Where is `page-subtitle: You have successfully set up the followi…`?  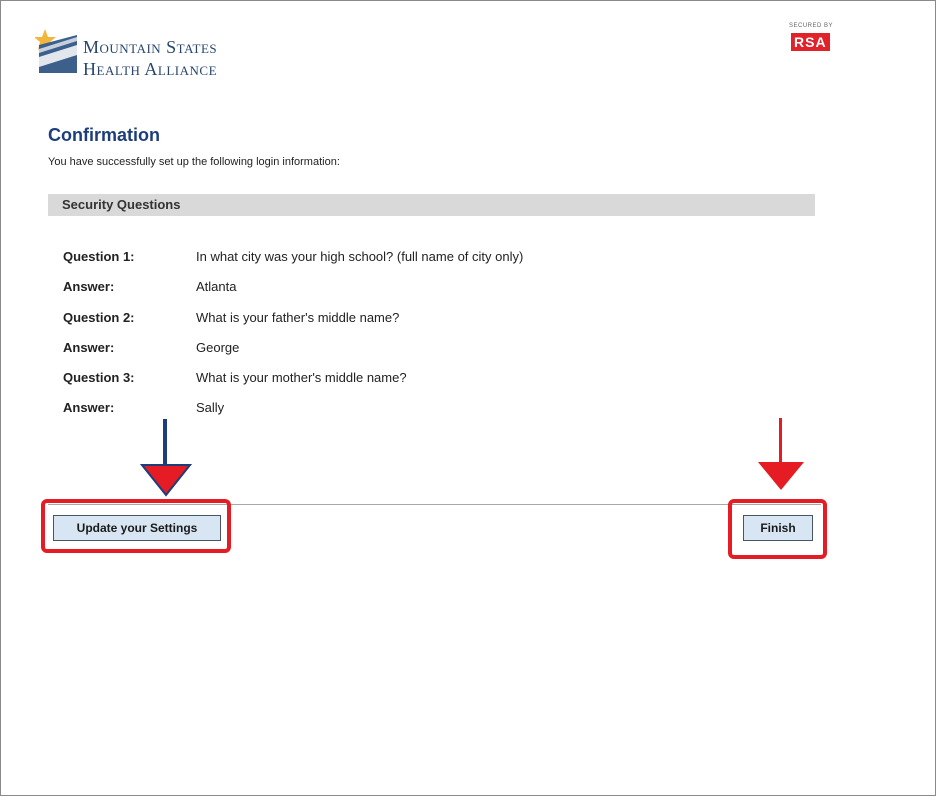 page-subtitle: You have successfully set up the followi… is located at coordinates (194, 162).